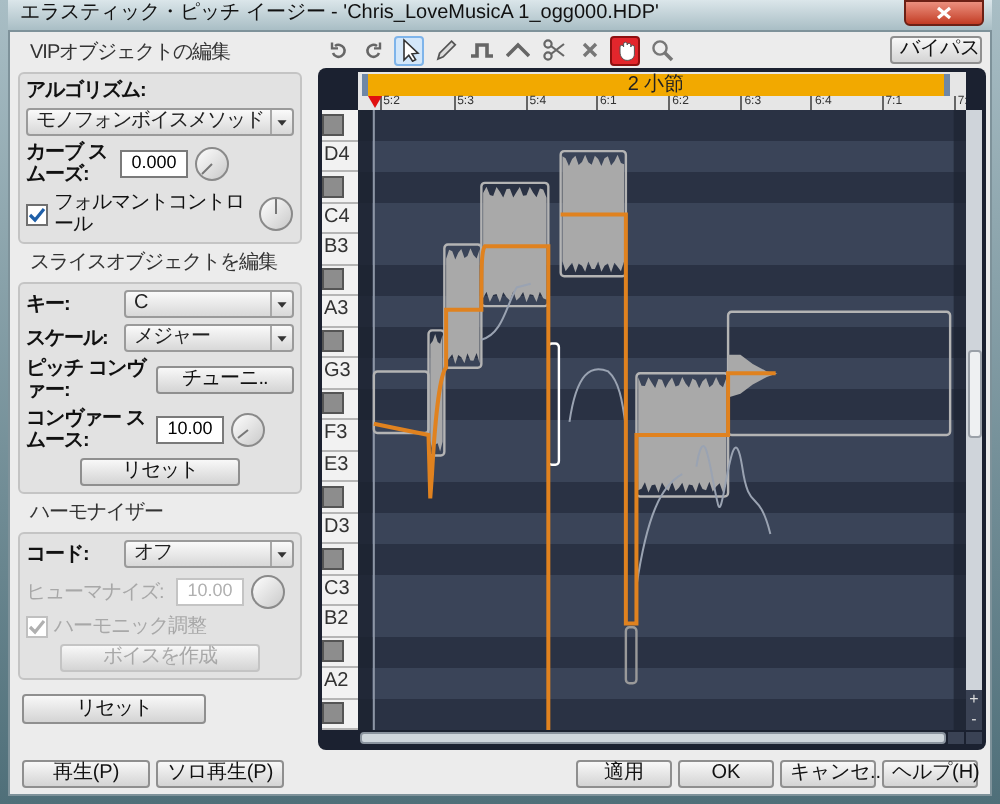 The width and height of the screenshot is (1000, 804). What do you see at coordinates (974, 394) in the screenshot?
I see `scrollbar-thumb` at bounding box center [974, 394].